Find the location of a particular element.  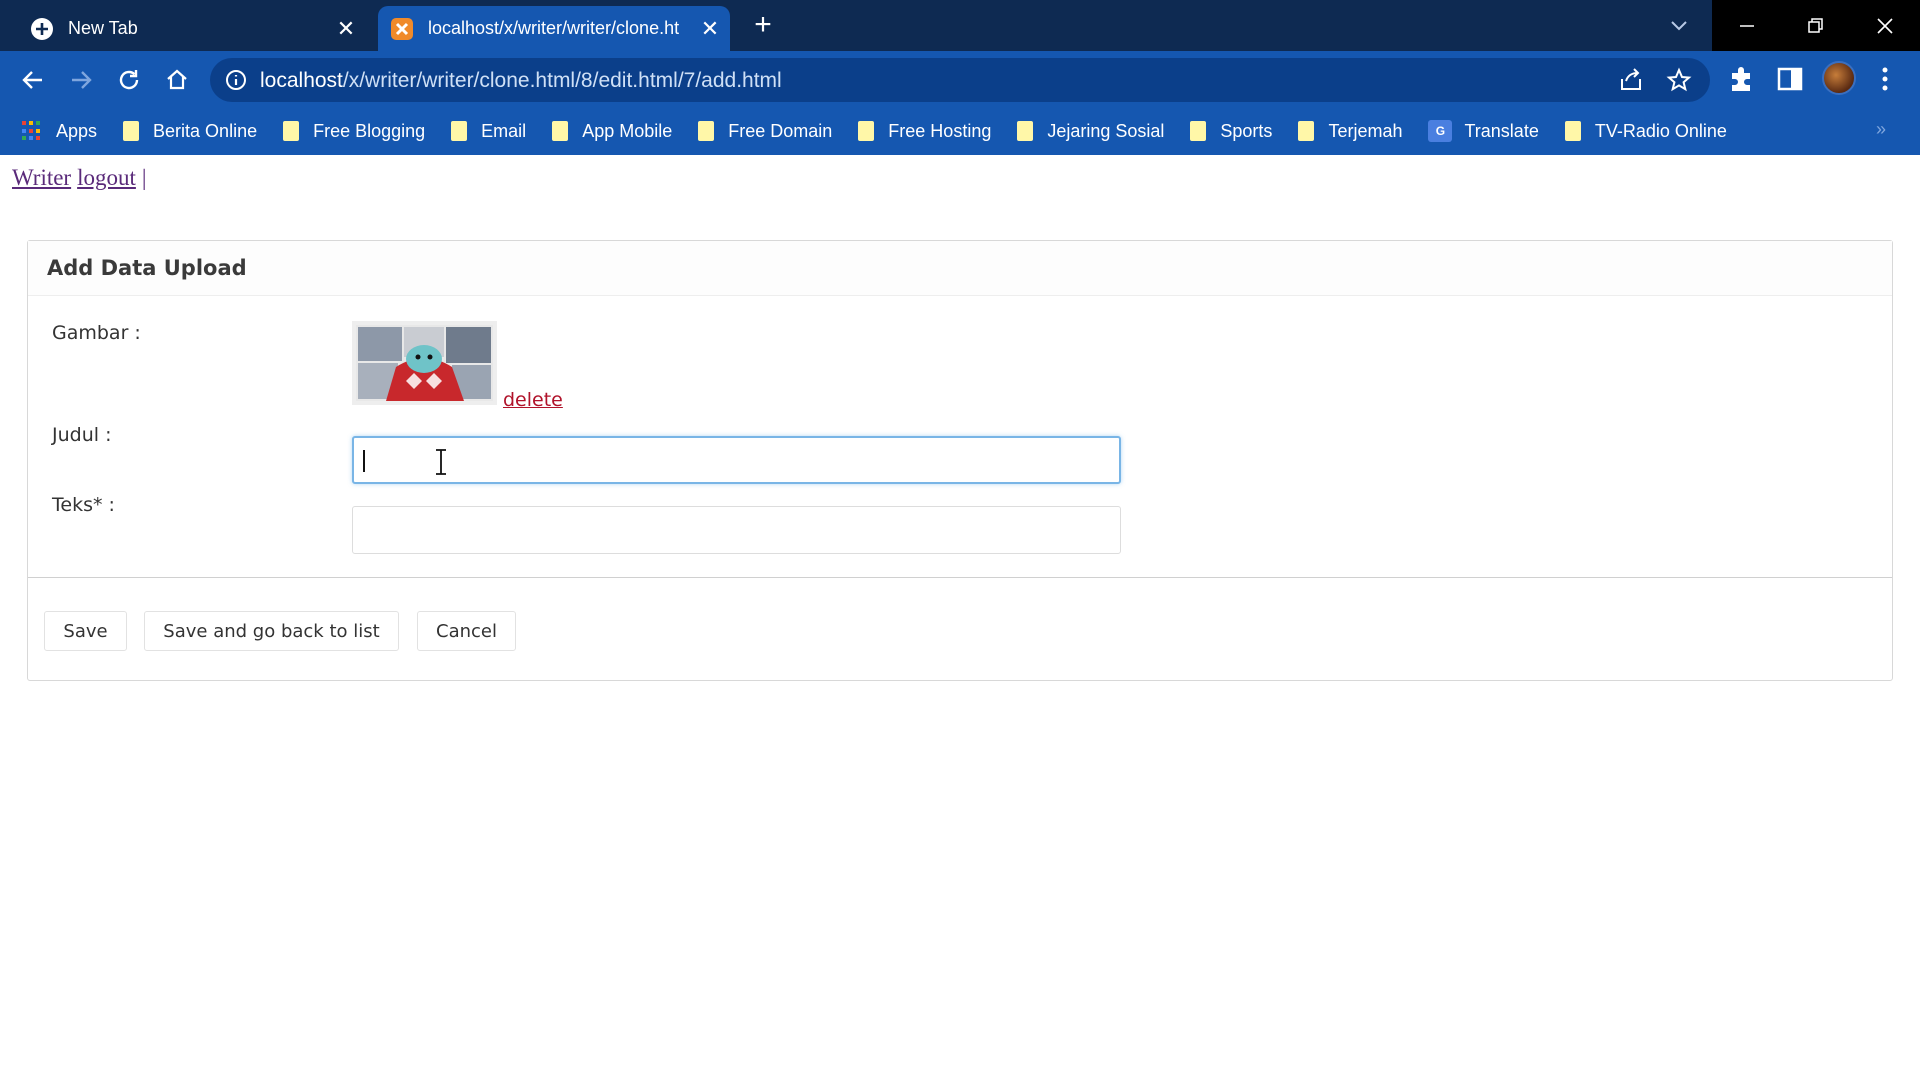

home-button is located at coordinates (177, 80).